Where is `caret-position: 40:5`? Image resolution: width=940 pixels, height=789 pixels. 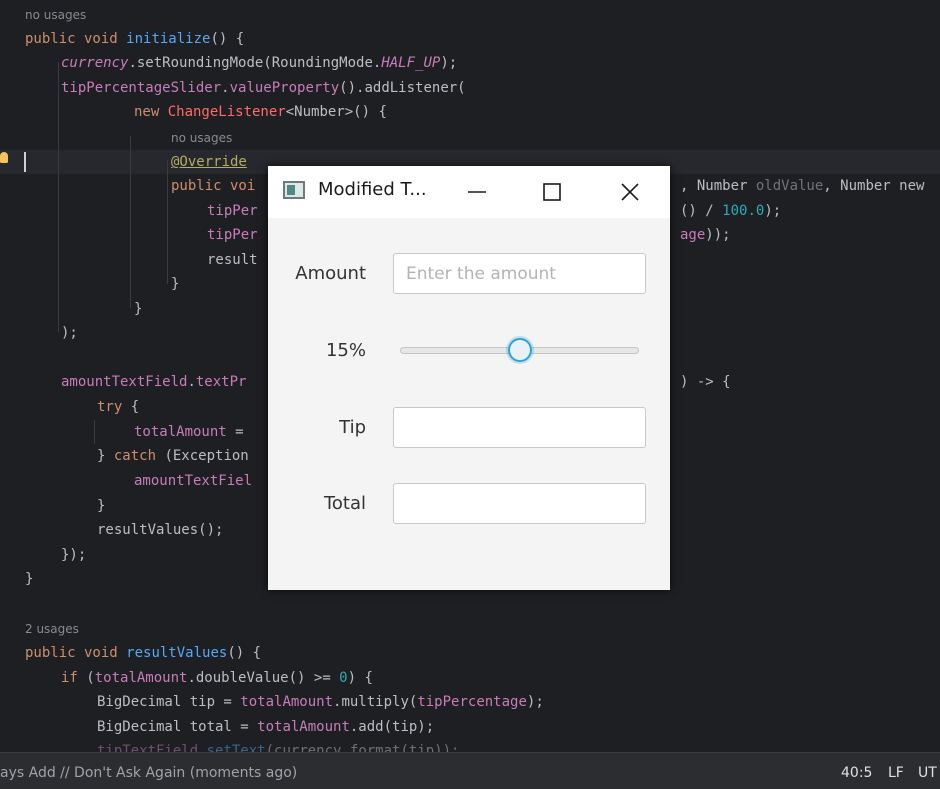 caret-position: 40:5 is located at coordinates (856, 773).